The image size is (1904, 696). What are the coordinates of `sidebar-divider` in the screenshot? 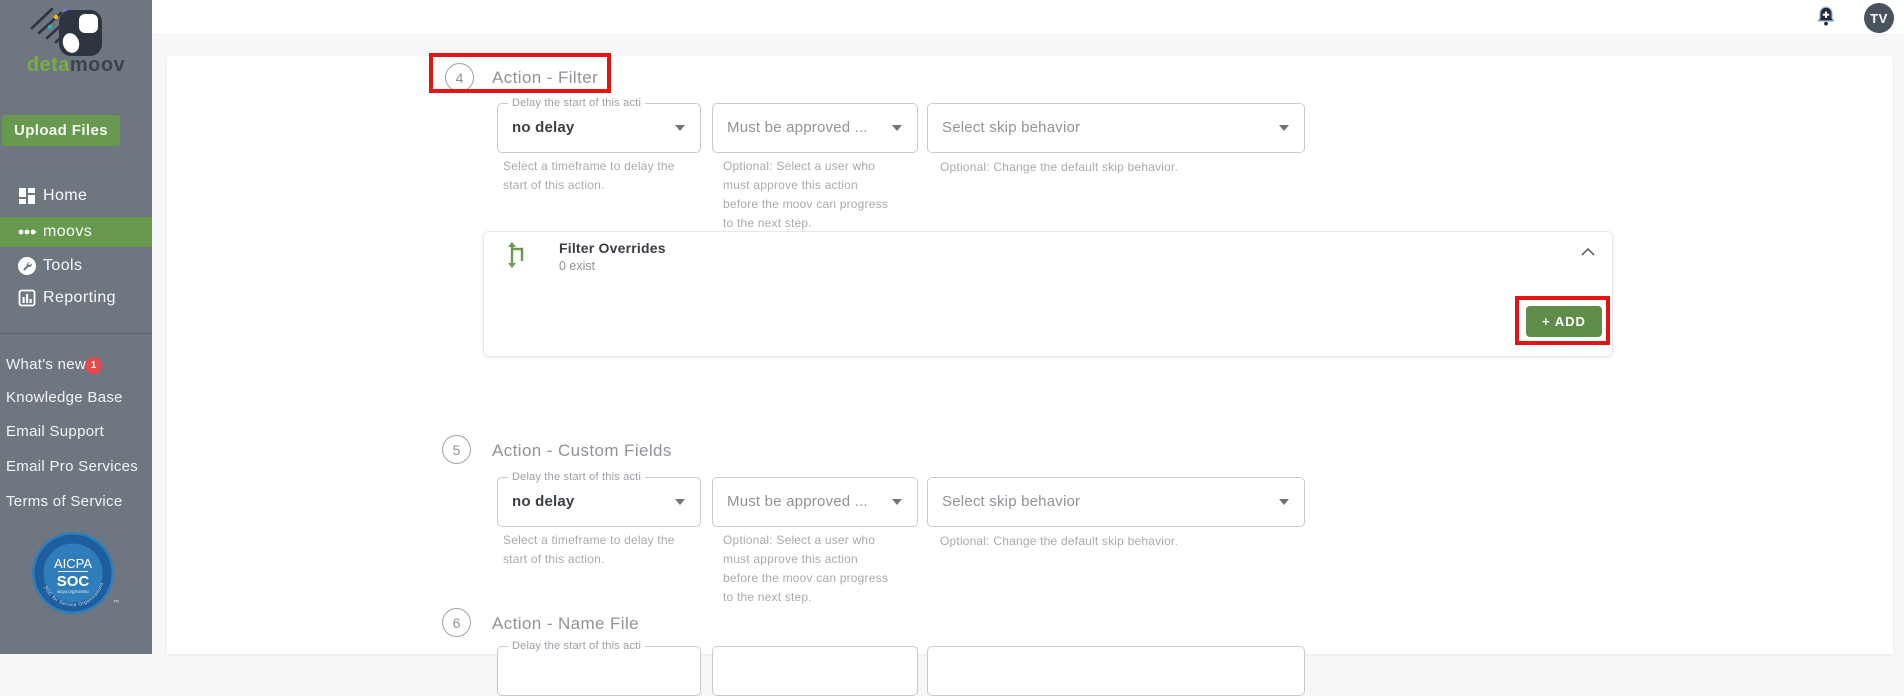 It's located at (76, 333).